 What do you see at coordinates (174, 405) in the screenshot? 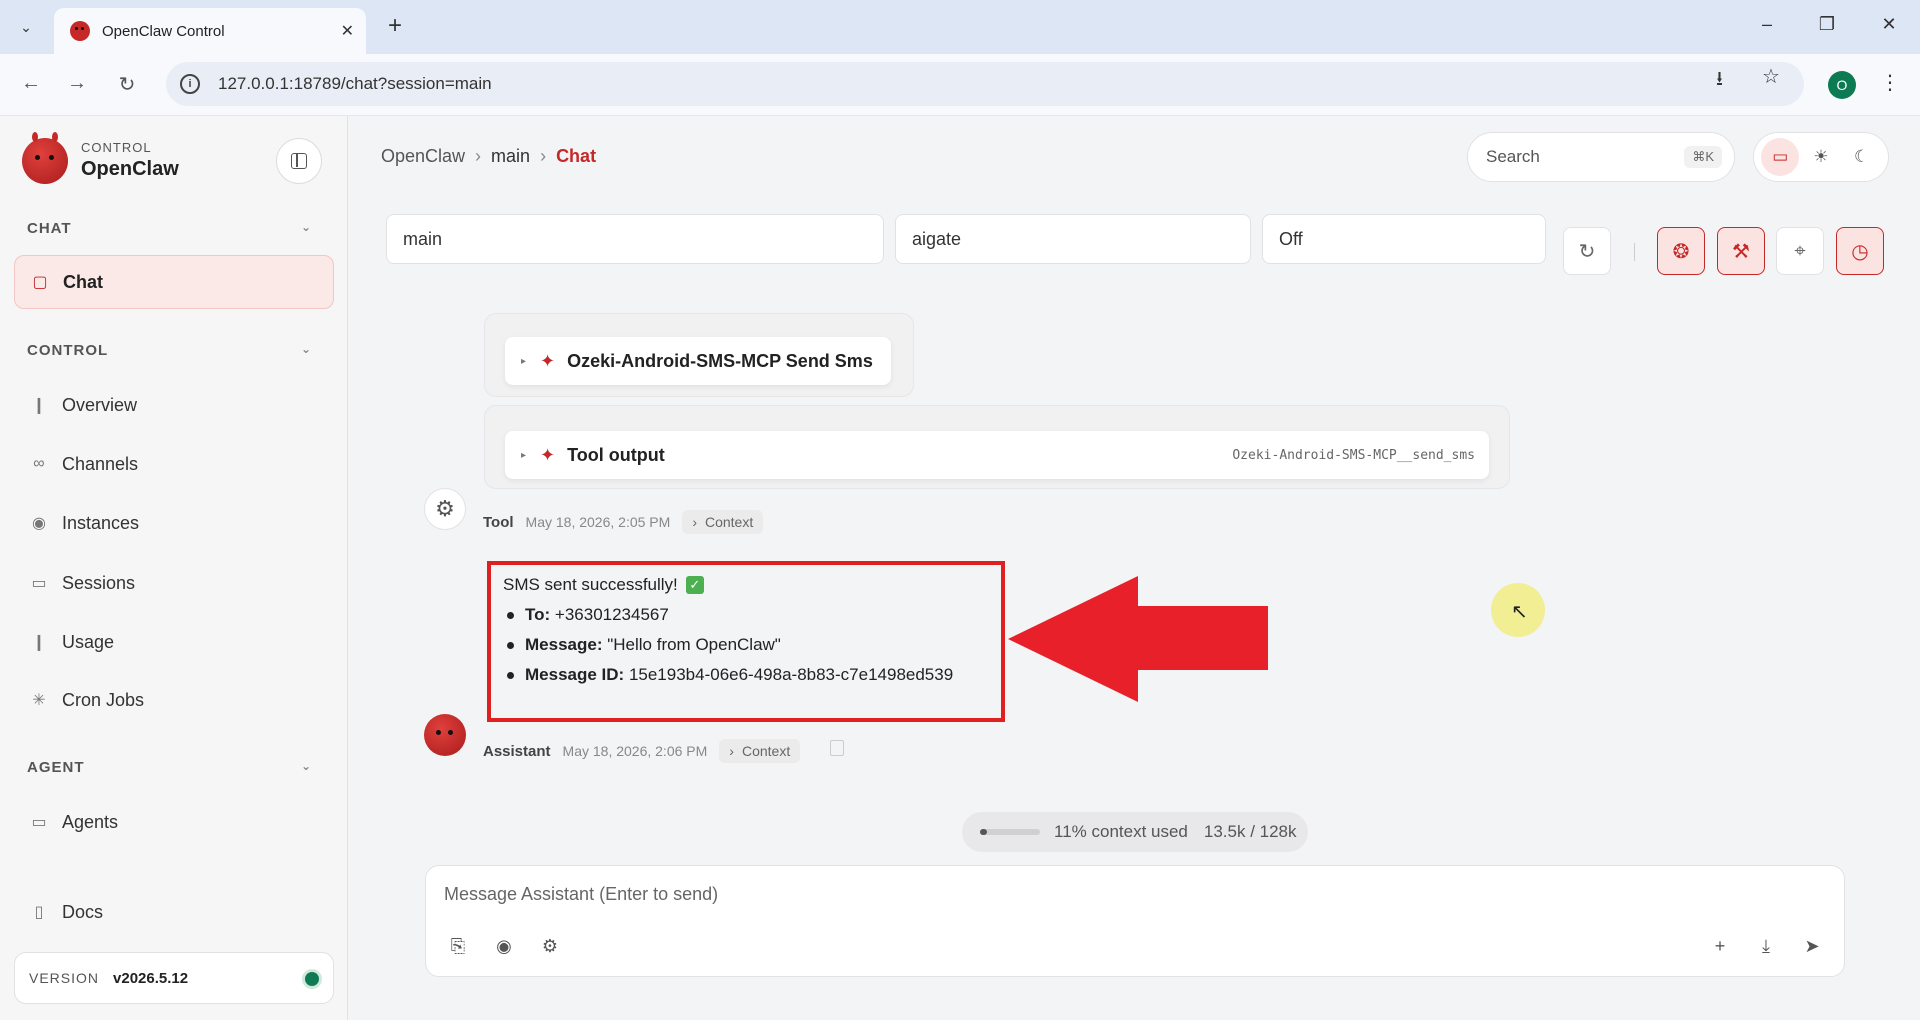
I see `sidebar-item-overview: ❙ Overview` at bounding box center [174, 405].